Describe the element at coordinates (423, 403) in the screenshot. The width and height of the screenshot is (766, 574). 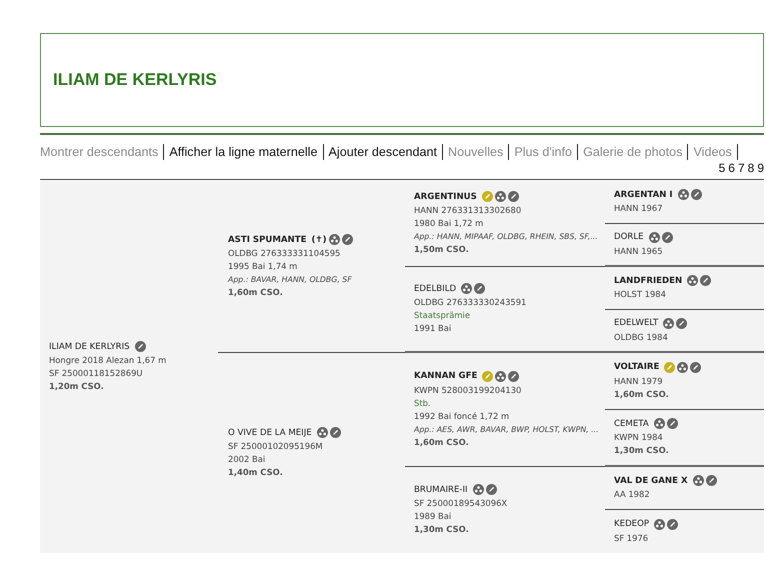
I see `horse-detail: Stb.` at that location.